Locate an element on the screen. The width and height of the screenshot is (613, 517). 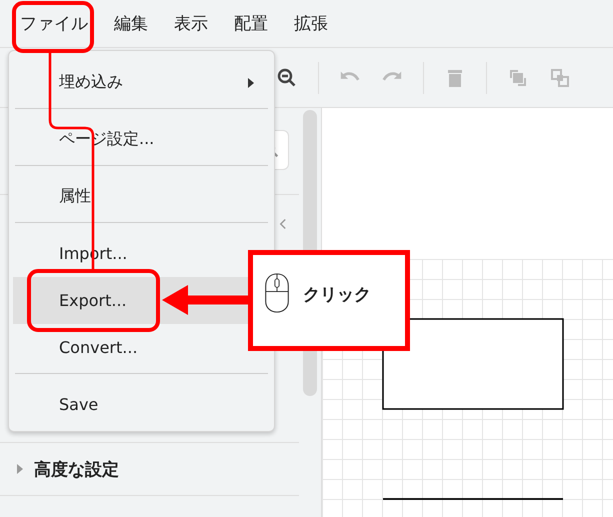
to-front-icon is located at coordinates (518, 78).